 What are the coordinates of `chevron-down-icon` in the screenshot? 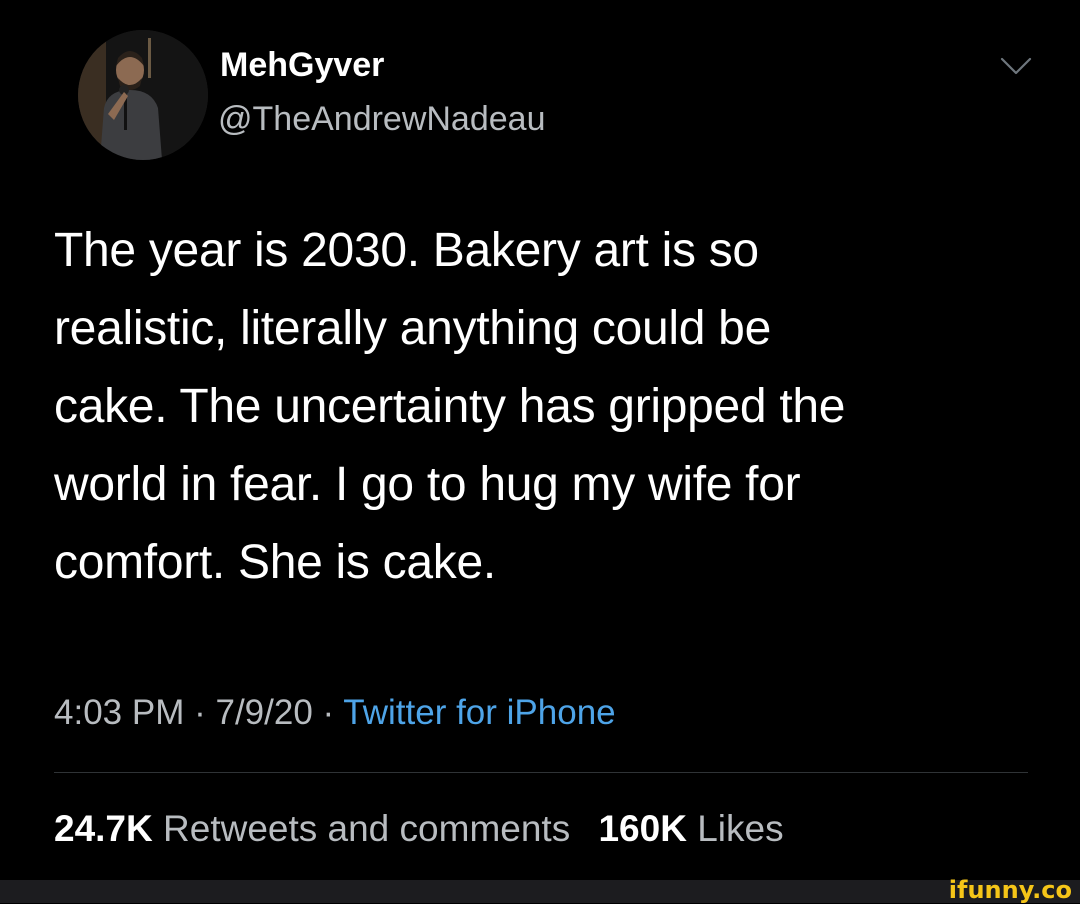 It's located at (1016, 66).